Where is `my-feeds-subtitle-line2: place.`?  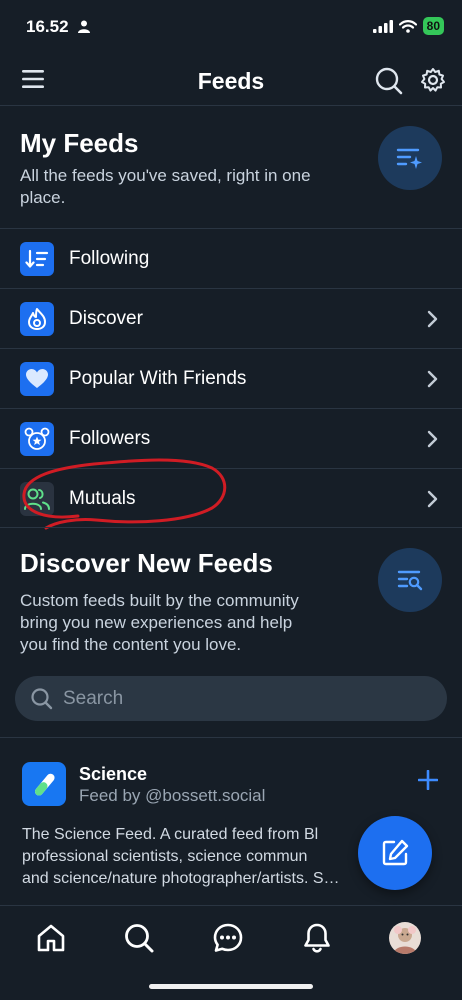
my-feeds-subtitle-line2: place. is located at coordinates (43, 197).